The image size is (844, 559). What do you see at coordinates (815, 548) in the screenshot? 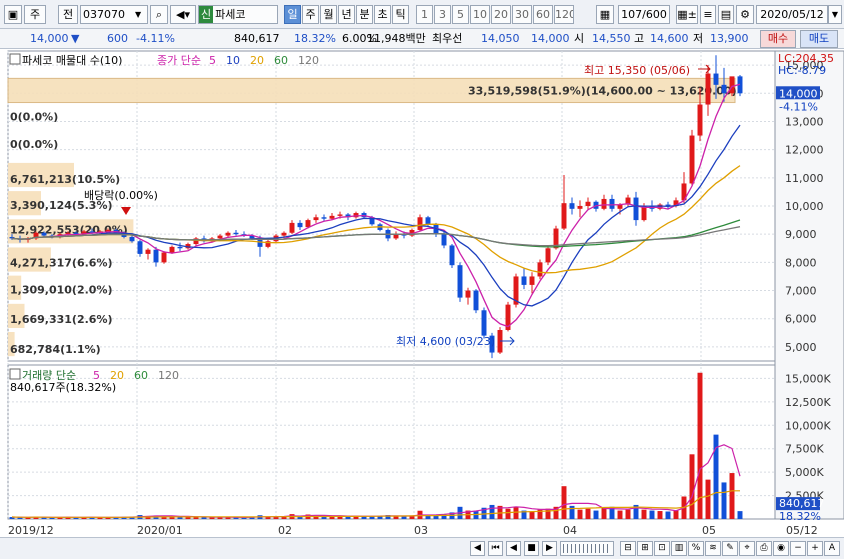
I see `zoom-in-icon: +` at bounding box center [815, 548].